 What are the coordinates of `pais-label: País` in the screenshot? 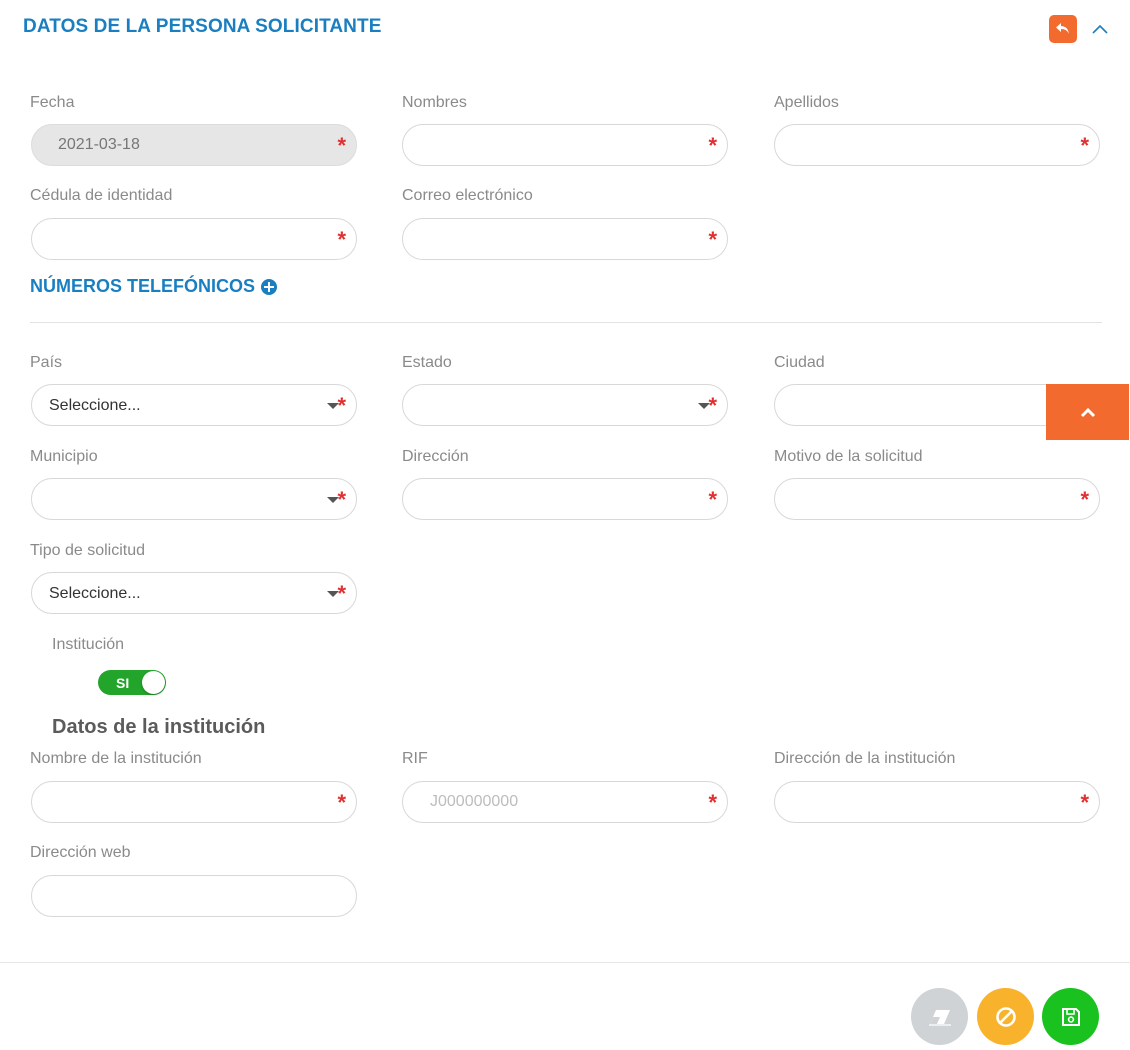 It's located at (46, 362).